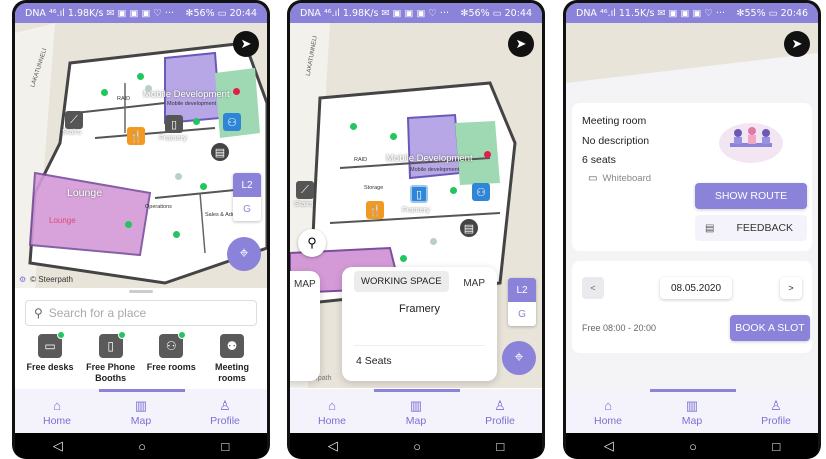 Image resolution: width=826 pixels, height=459 pixels. I want to click on book-slot-button: BOOK A SLOT, so click(770, 328).